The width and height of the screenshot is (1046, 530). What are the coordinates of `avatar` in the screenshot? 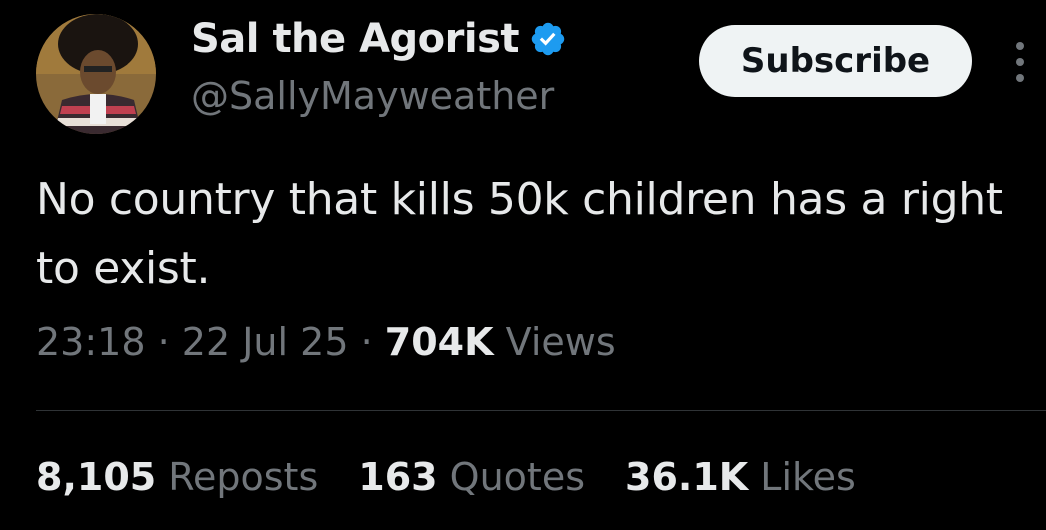 It's located at (96, 74).